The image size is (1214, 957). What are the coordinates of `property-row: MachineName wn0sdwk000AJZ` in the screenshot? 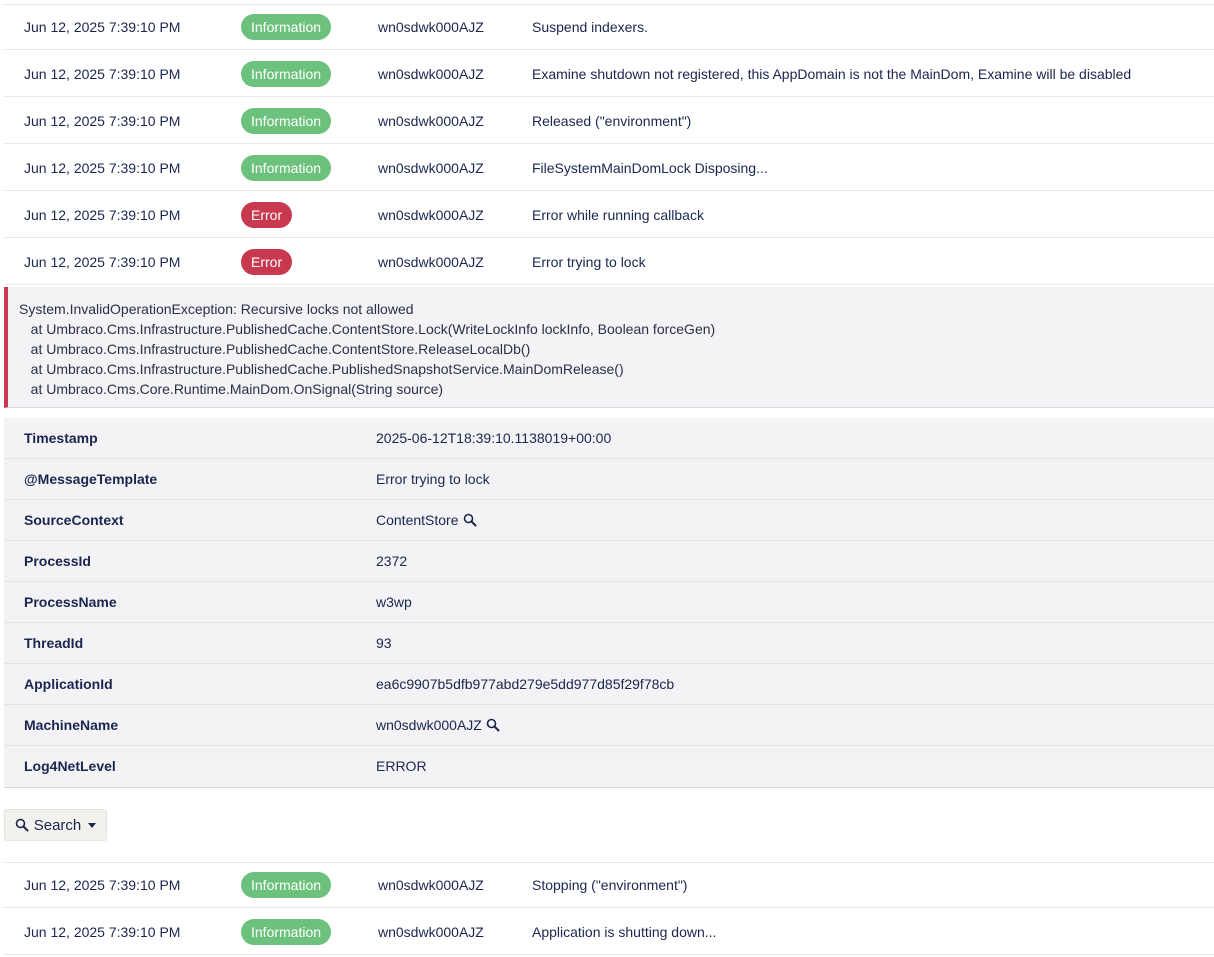 It's located at (609, 725).